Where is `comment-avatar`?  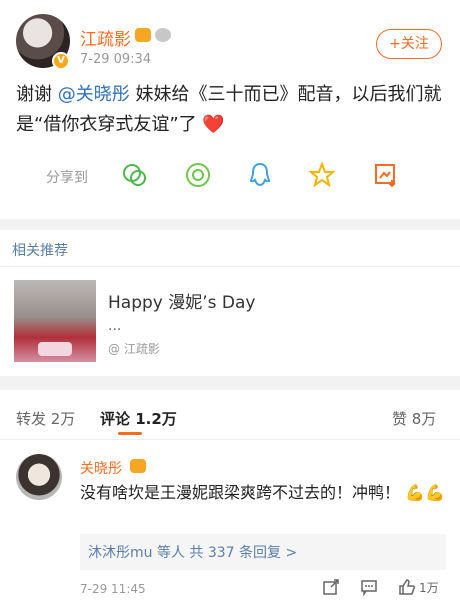 comment-avatar is located at coordinates (39, 477).